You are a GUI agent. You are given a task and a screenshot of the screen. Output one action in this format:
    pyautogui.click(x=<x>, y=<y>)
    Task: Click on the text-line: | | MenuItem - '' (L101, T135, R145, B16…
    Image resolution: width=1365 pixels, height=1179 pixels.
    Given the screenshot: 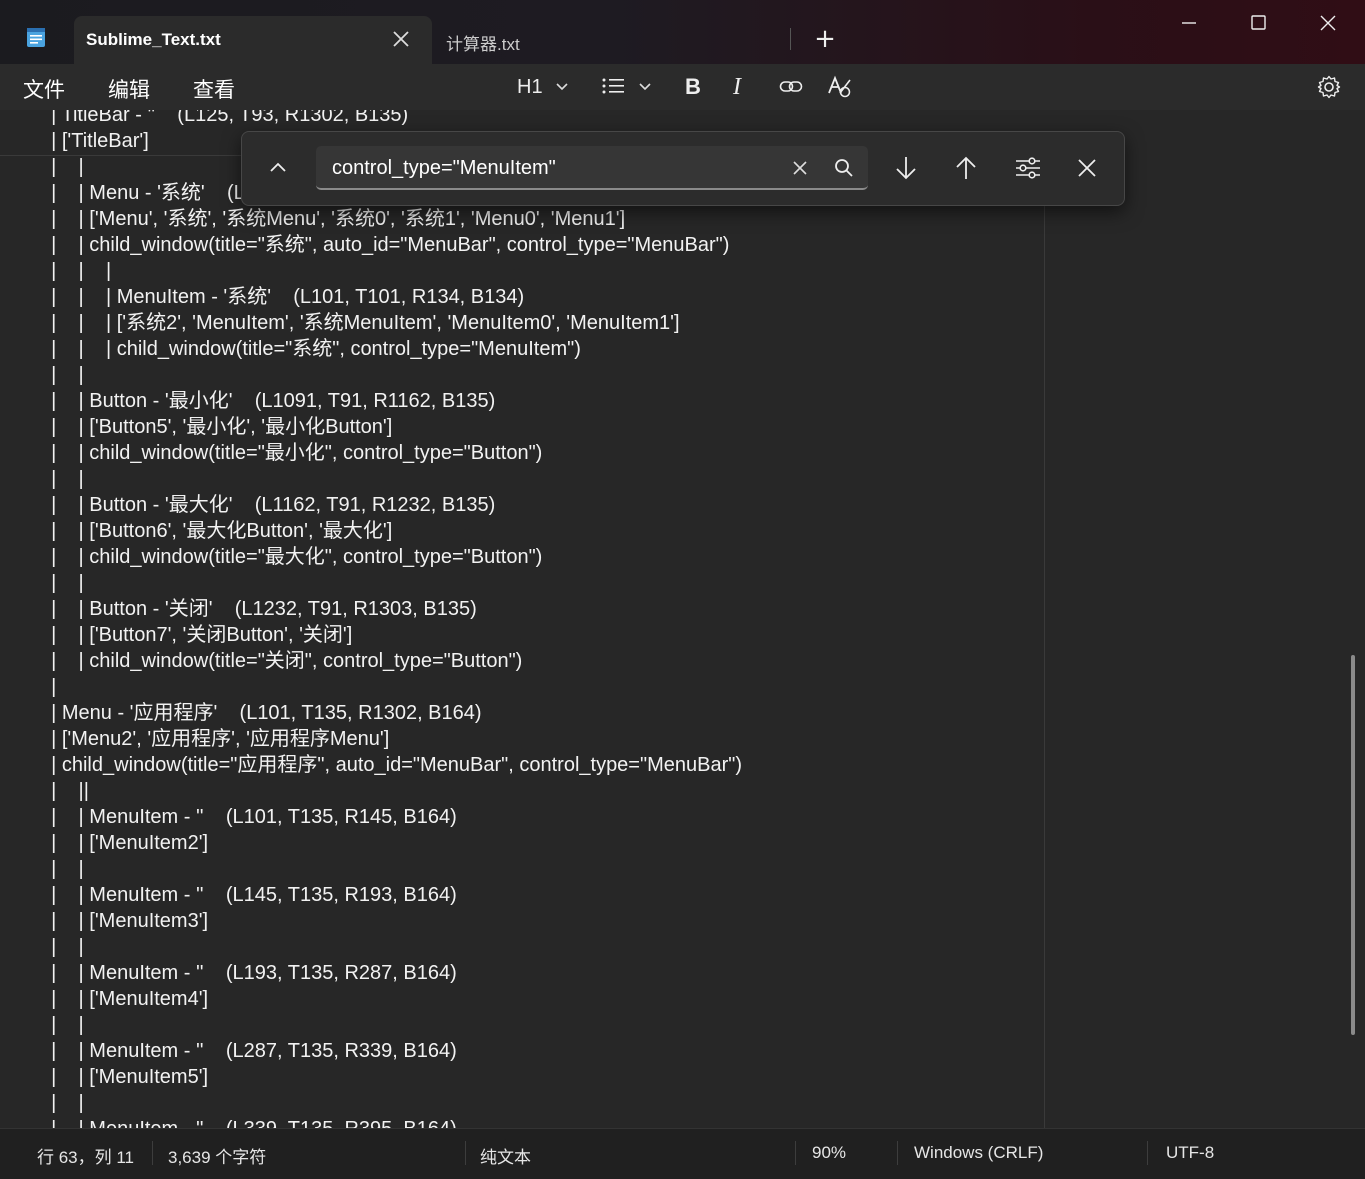 What is the action you would take?
    pyautogui.click(x=391, y=817)
    